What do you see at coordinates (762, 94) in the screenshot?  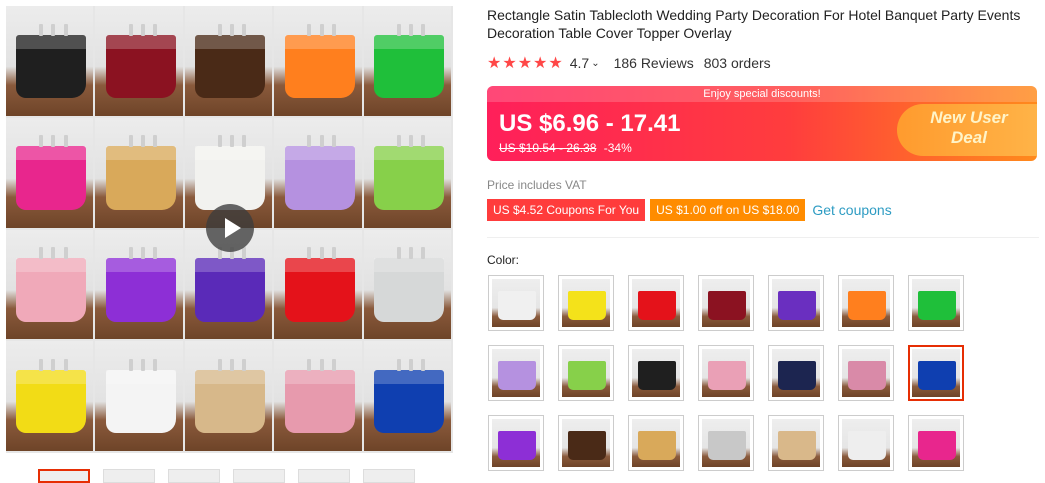 I see `discount-note: Enjoy special discounts!` at bounding box center [762, 94].